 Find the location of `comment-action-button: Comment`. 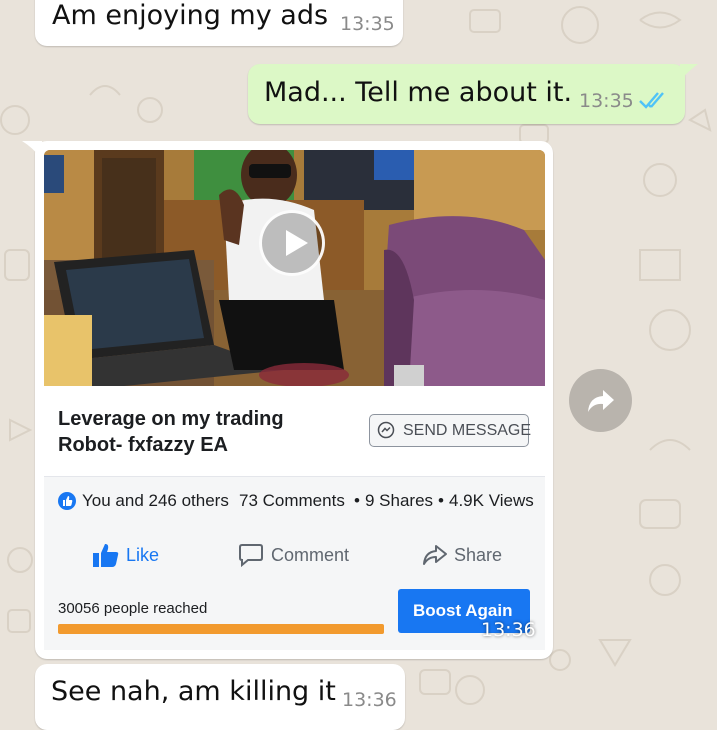

comment-action-button: Comment is located at coordinates (298, 555).